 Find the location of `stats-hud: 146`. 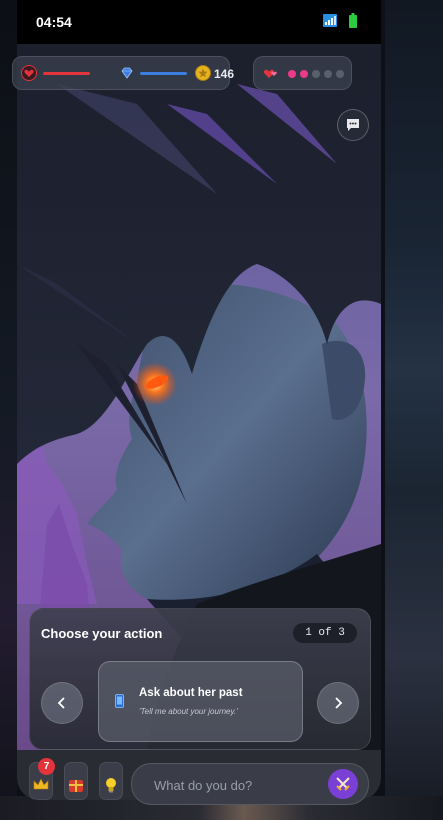

stats-hud: 146 is located at coordinates (123, 73).